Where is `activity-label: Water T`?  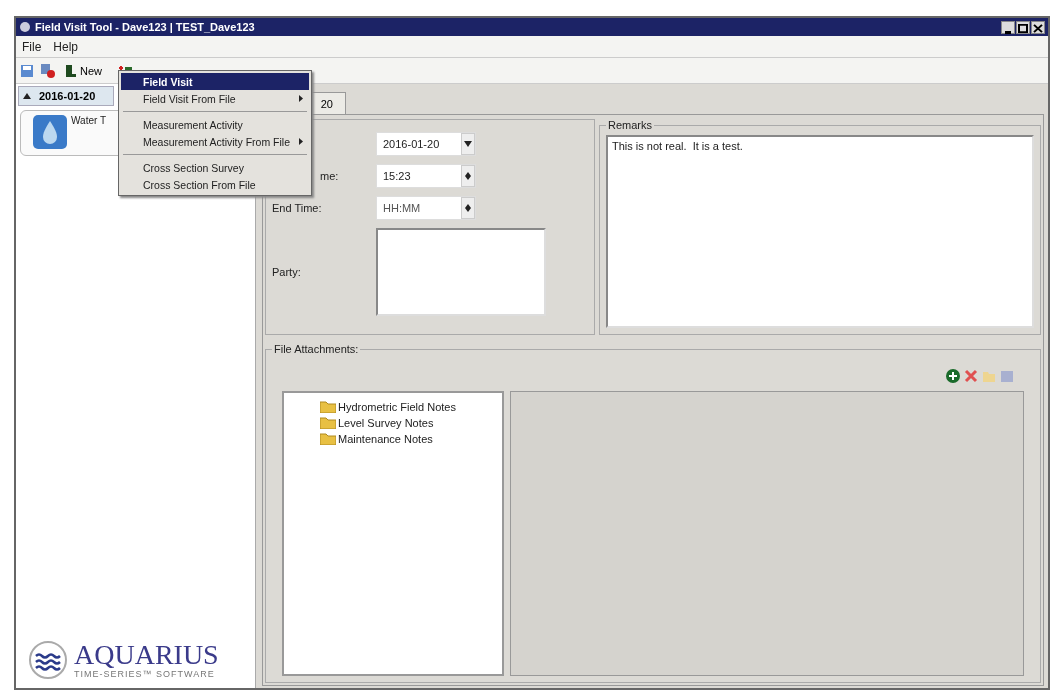 activity-label: Water T is located at coordinates (88, 121).